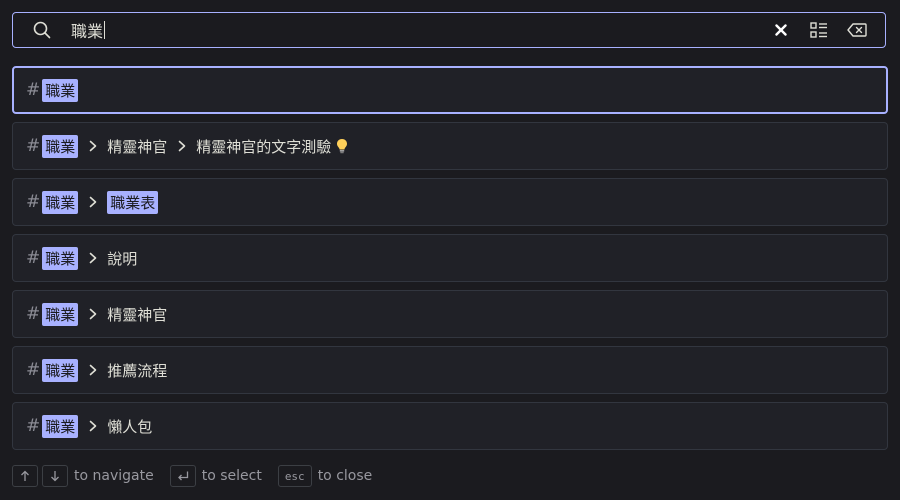 This screenshot has height=500, width=900. Describe the element at coordinates (819, 30) in the screenshot. I see `detailed-list-icon` at that location.